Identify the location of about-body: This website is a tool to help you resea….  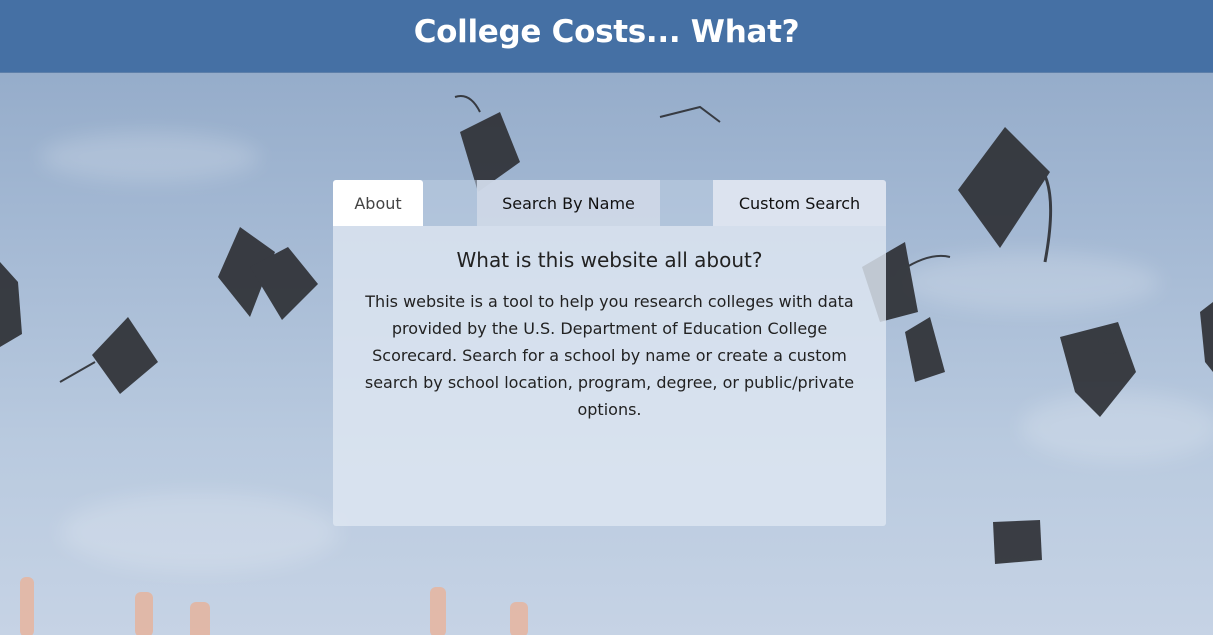
(609, 355).